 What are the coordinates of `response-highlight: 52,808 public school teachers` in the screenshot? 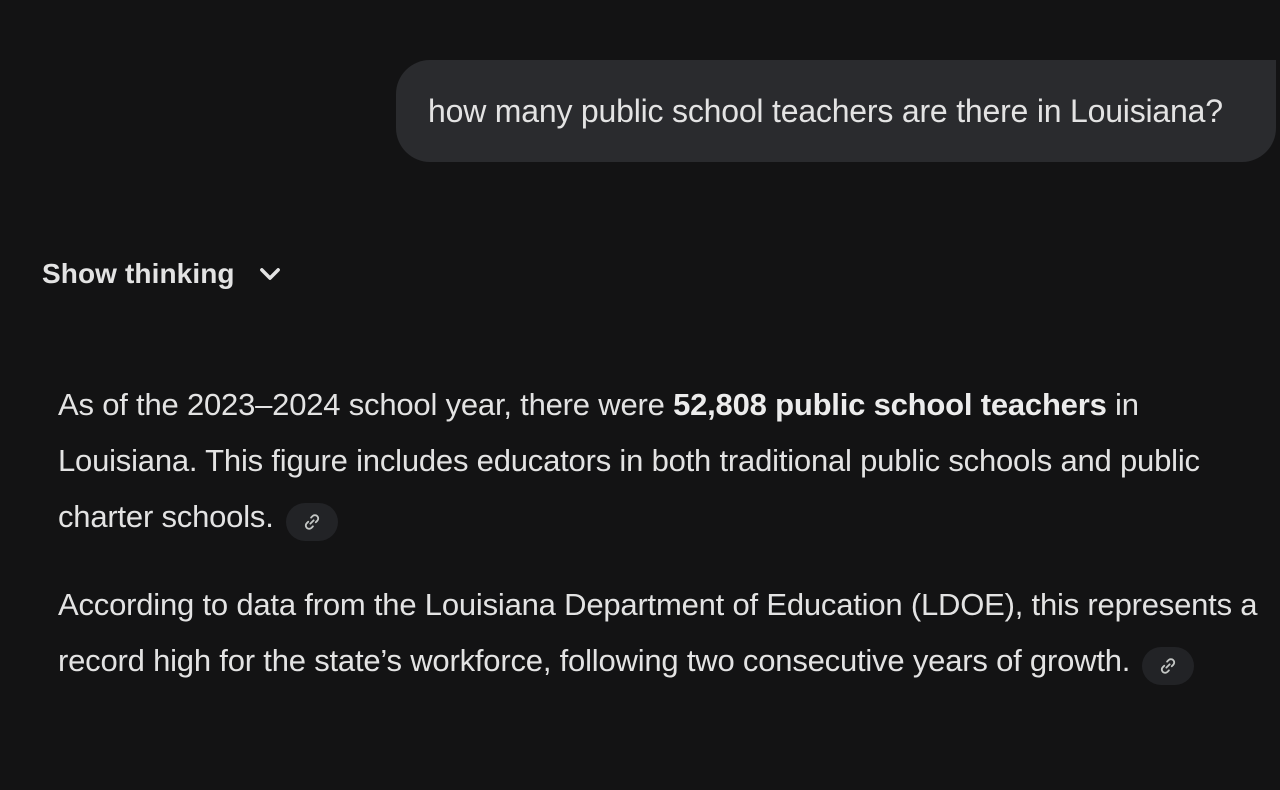 It's located at (890, 404).